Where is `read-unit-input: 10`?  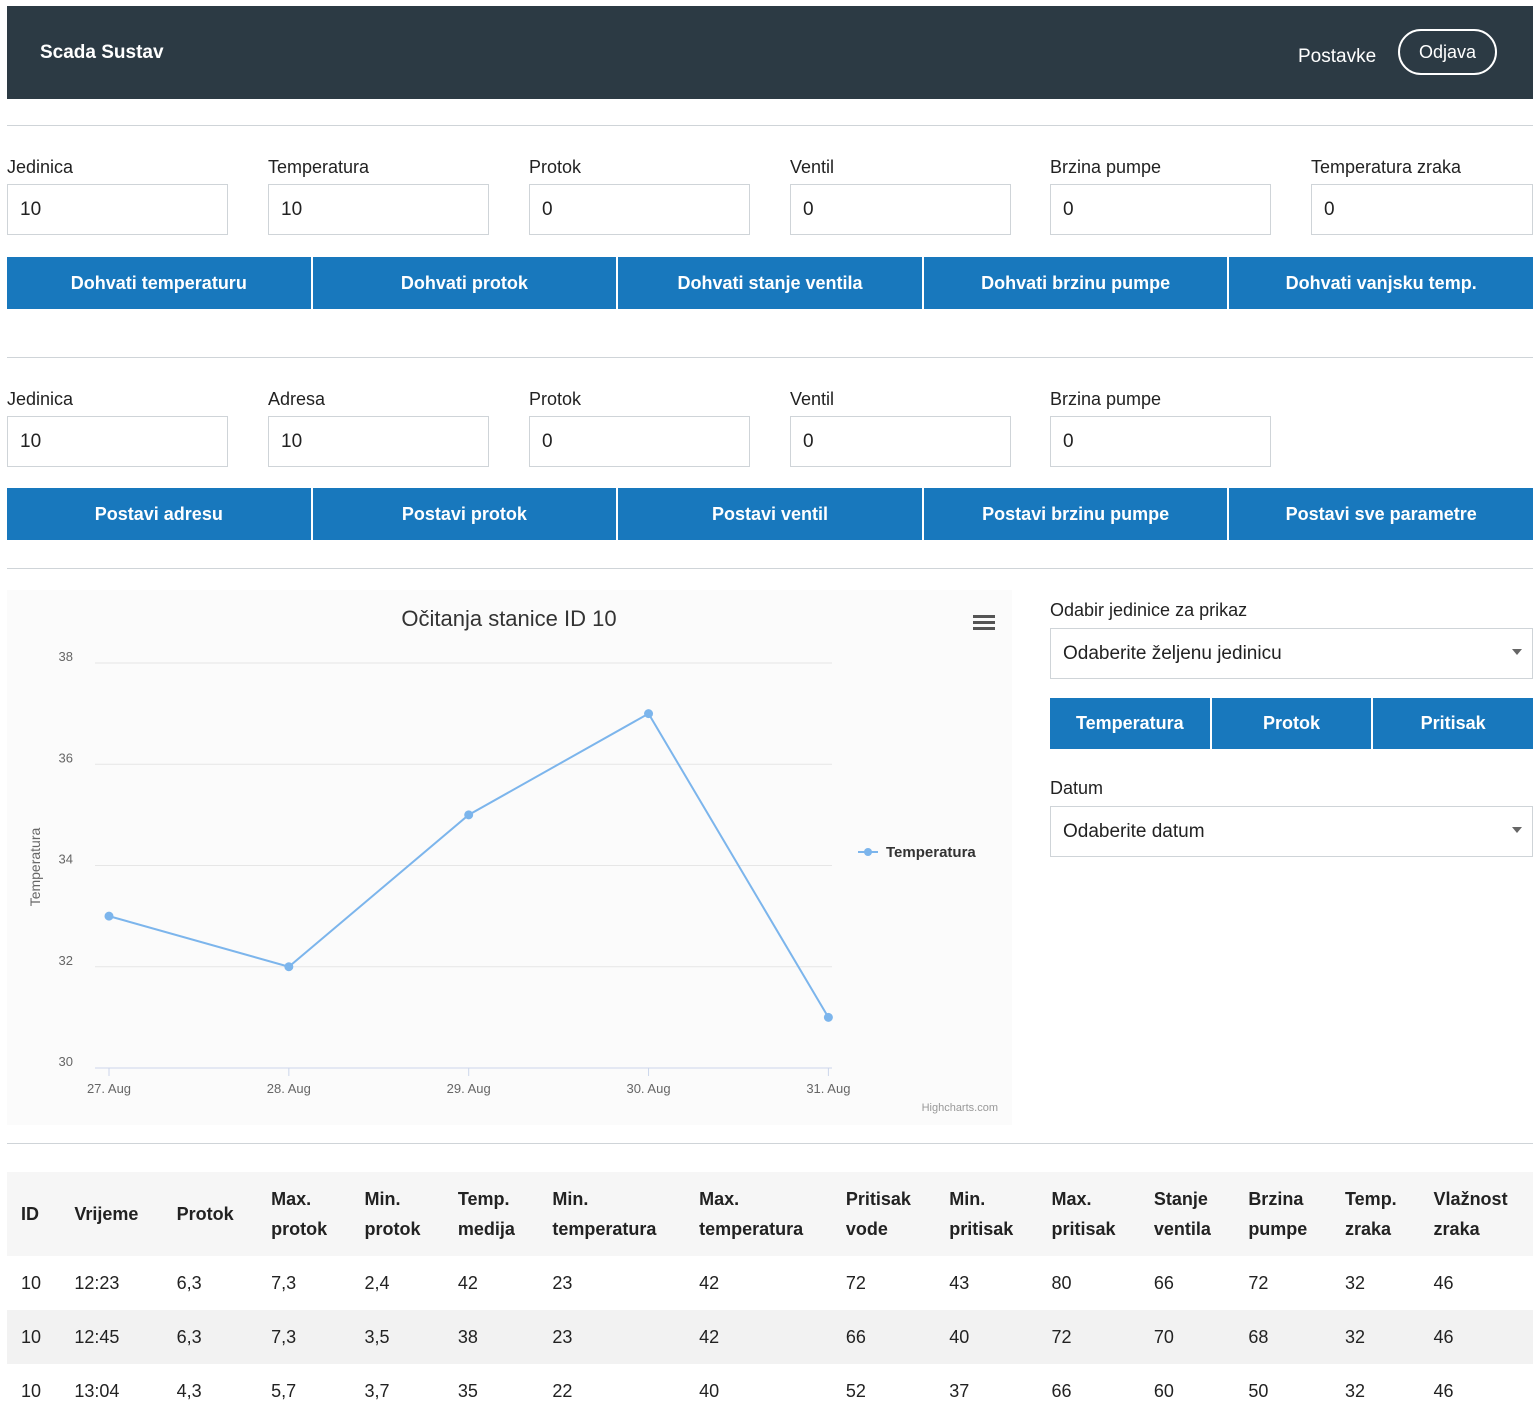
read-unit-input: 10 is located at coordinates (117, 209).